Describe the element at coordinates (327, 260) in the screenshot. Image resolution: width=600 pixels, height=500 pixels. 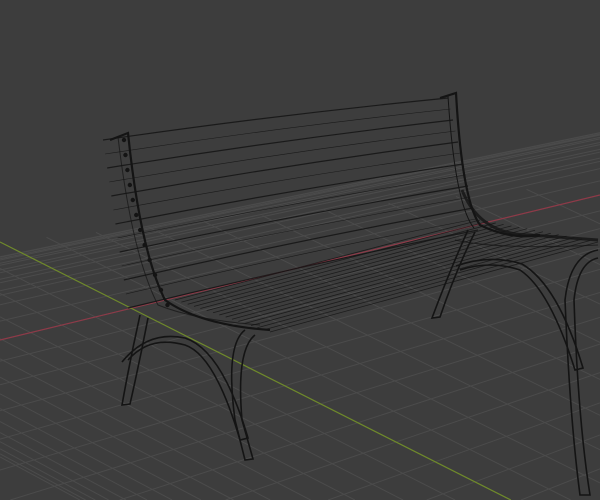
I see `seat-slat` at that location.